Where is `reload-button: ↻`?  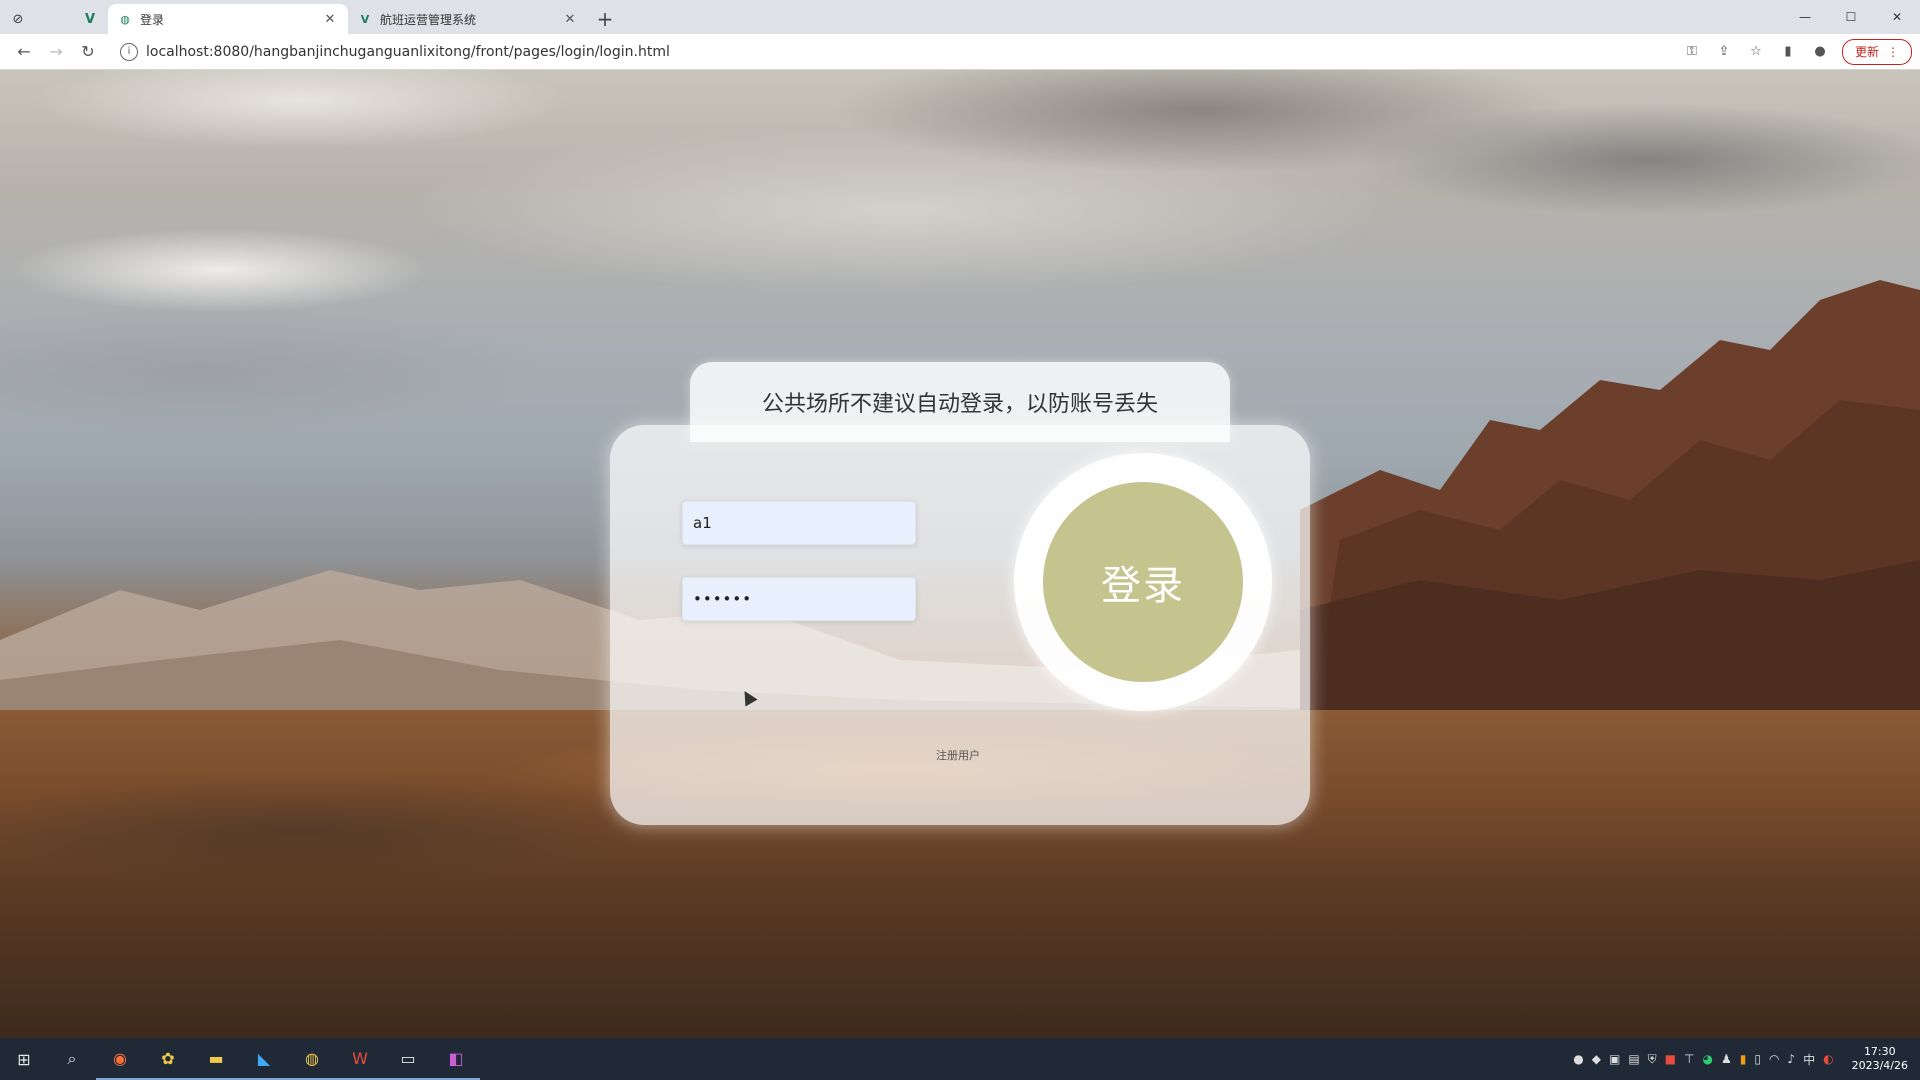
reload-button: ↻ is located at coordinates (88, 52).